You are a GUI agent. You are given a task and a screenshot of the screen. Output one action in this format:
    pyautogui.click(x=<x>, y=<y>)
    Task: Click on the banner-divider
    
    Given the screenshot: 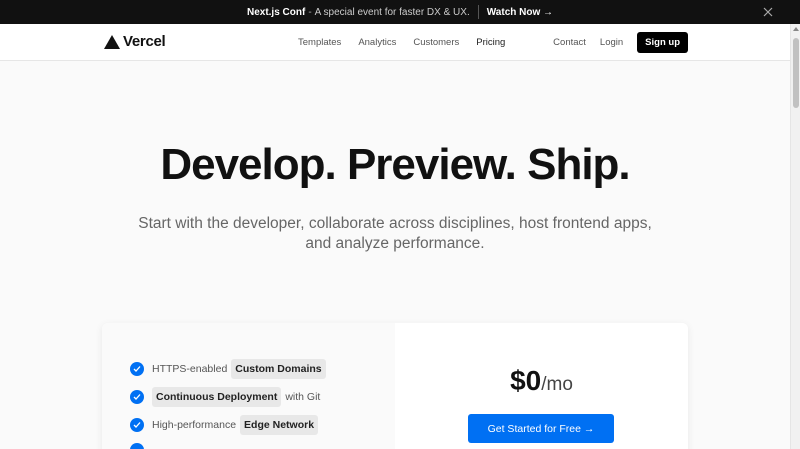 What is the action you would take?
    pyautogui.click(x=478, y=12)
    